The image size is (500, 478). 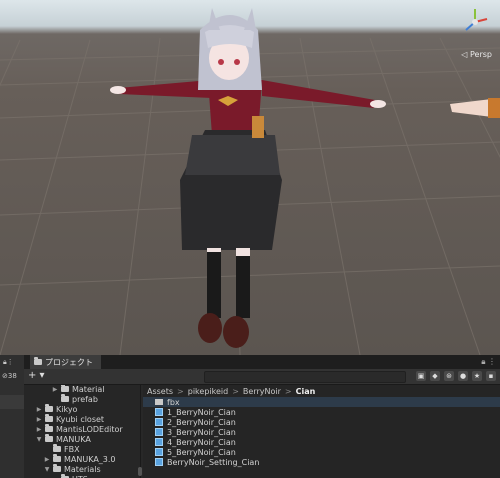 I want to click on tree-item-label: MANUKA_3.0, so click(x=90, y=459).